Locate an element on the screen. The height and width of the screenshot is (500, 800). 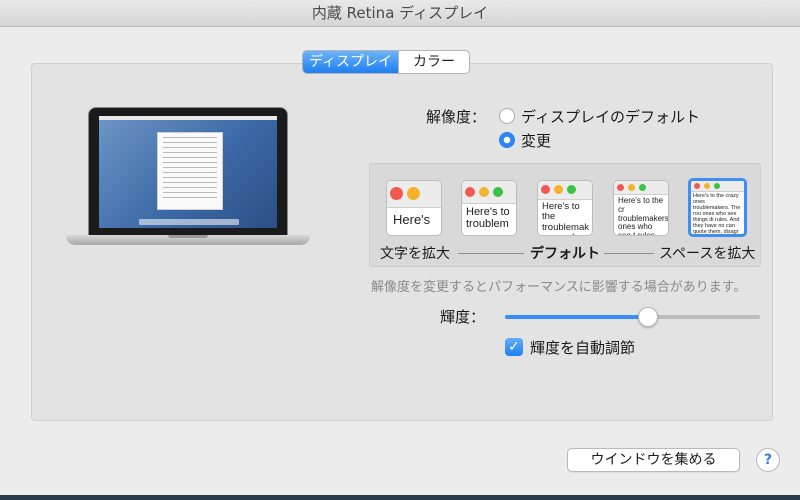
tab-display: ディスプレイ is located at coordinates (350, 62).